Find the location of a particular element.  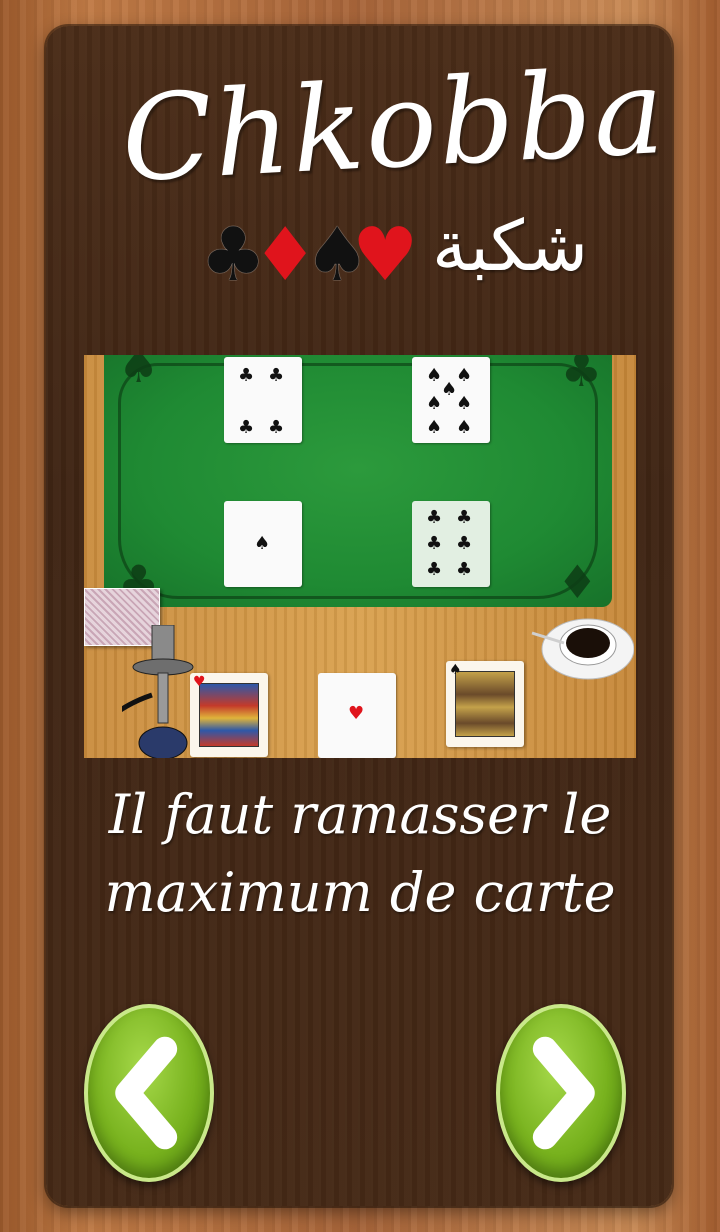

green-felt-table: ♠ ♣ ♣ ♦ is located at coordinates (358, 481).